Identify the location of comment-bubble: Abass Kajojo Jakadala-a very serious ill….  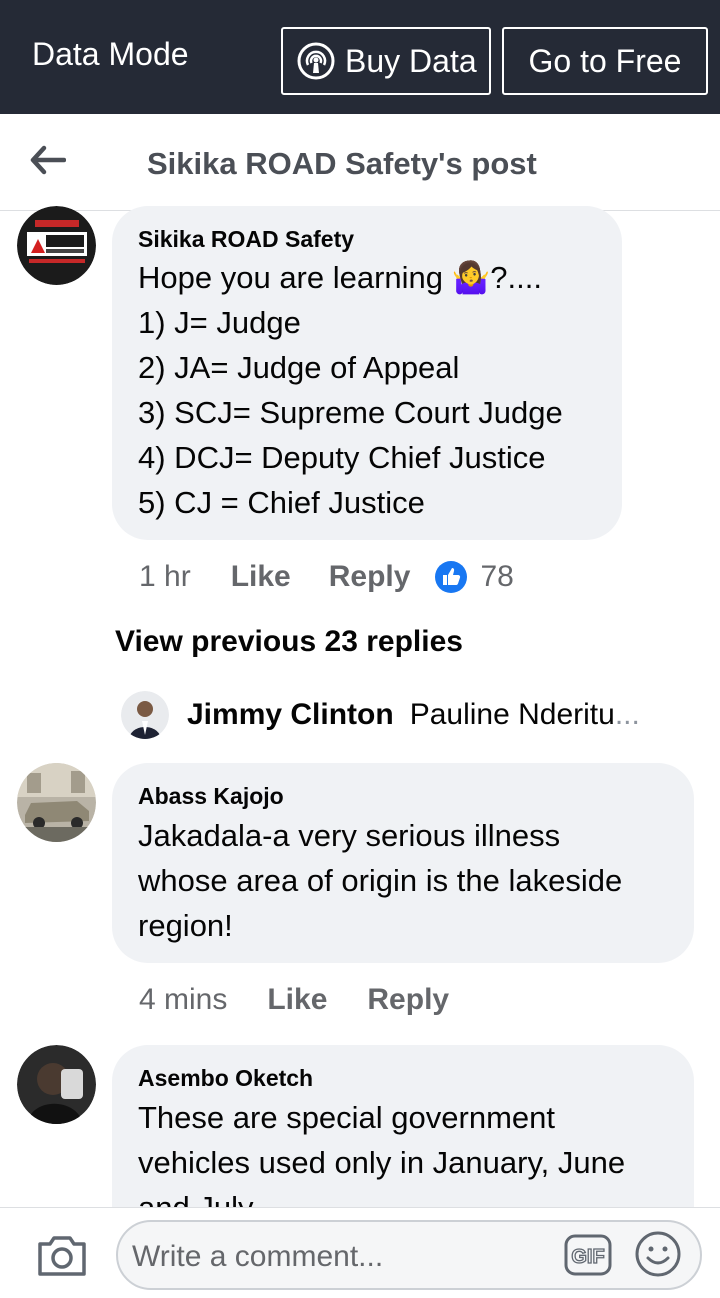
(403, 863).